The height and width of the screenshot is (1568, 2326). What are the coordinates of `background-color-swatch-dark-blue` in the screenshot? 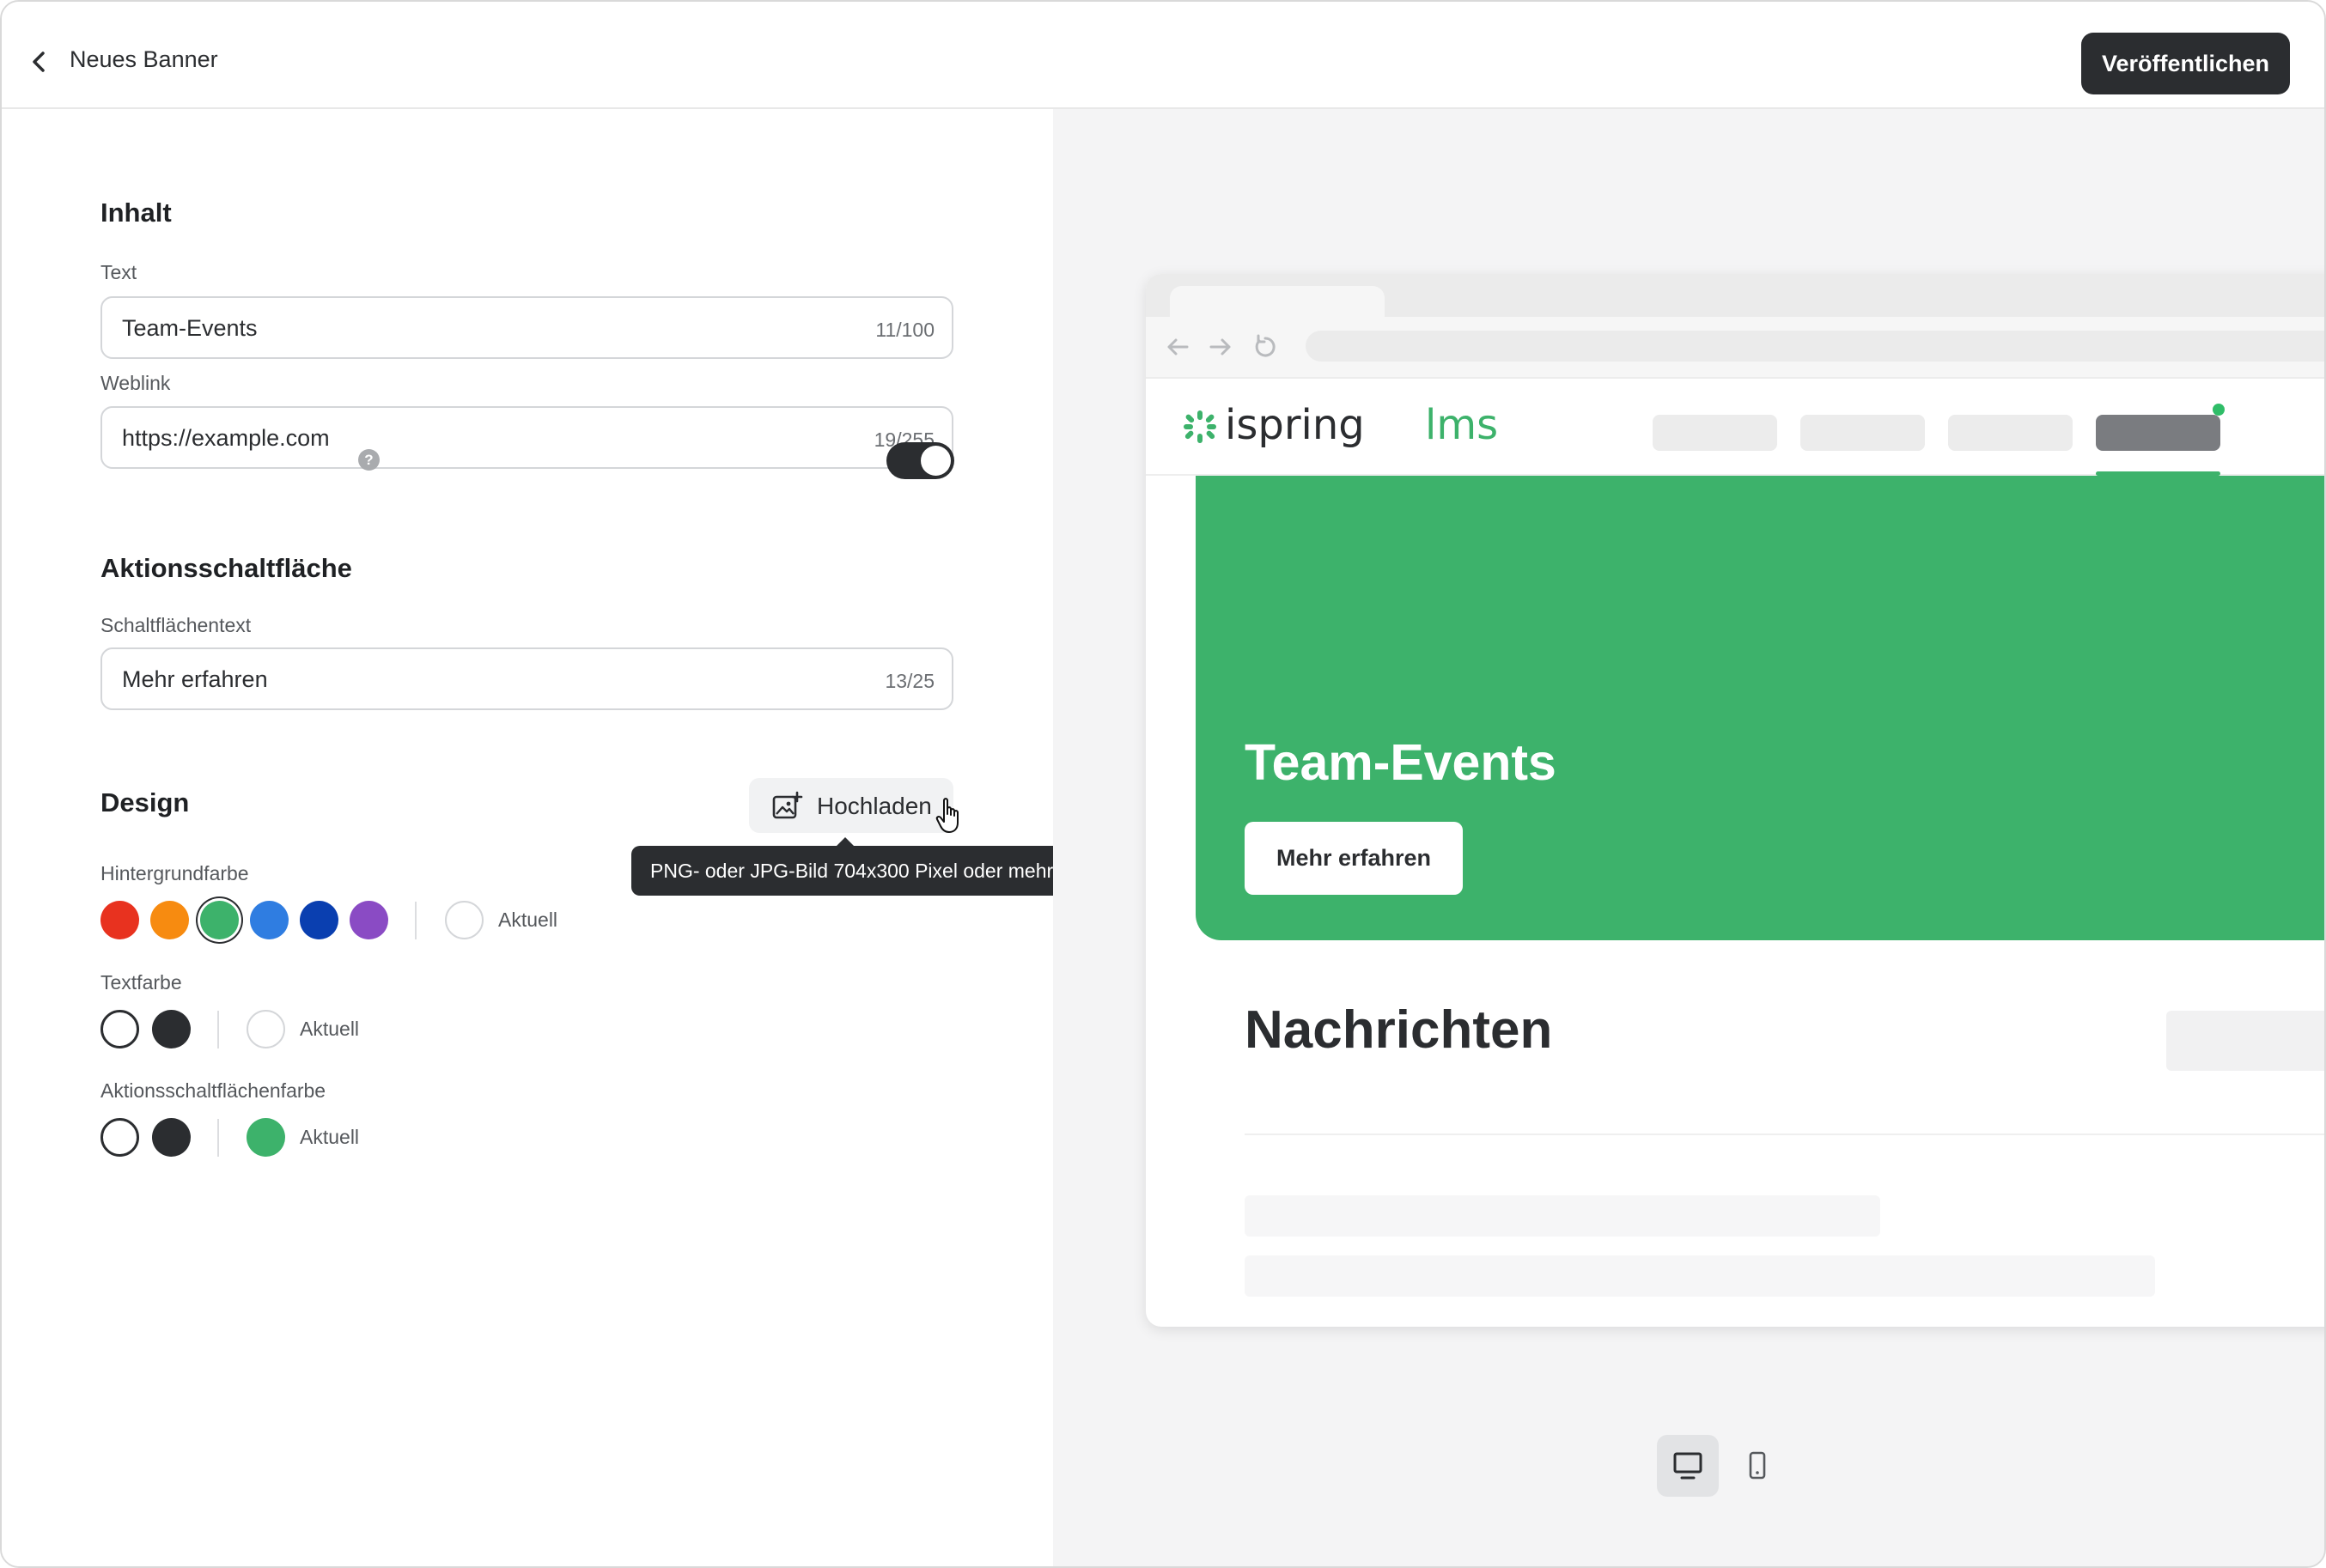 It's located at (319, 920).